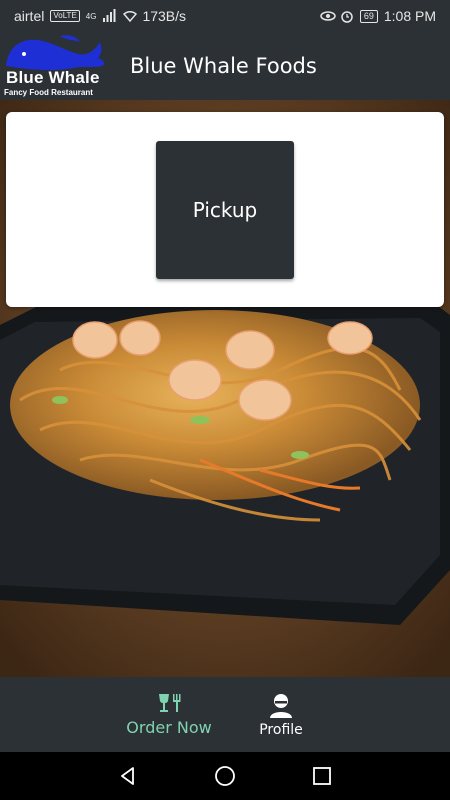 The image size is (450, 800). What do you see at coordinates (225, 16) in the screenshot?
I see `status-bar: airtel VoLTE 4G 173B/s 69 1:08 PM` at bounding box center [225, 16].